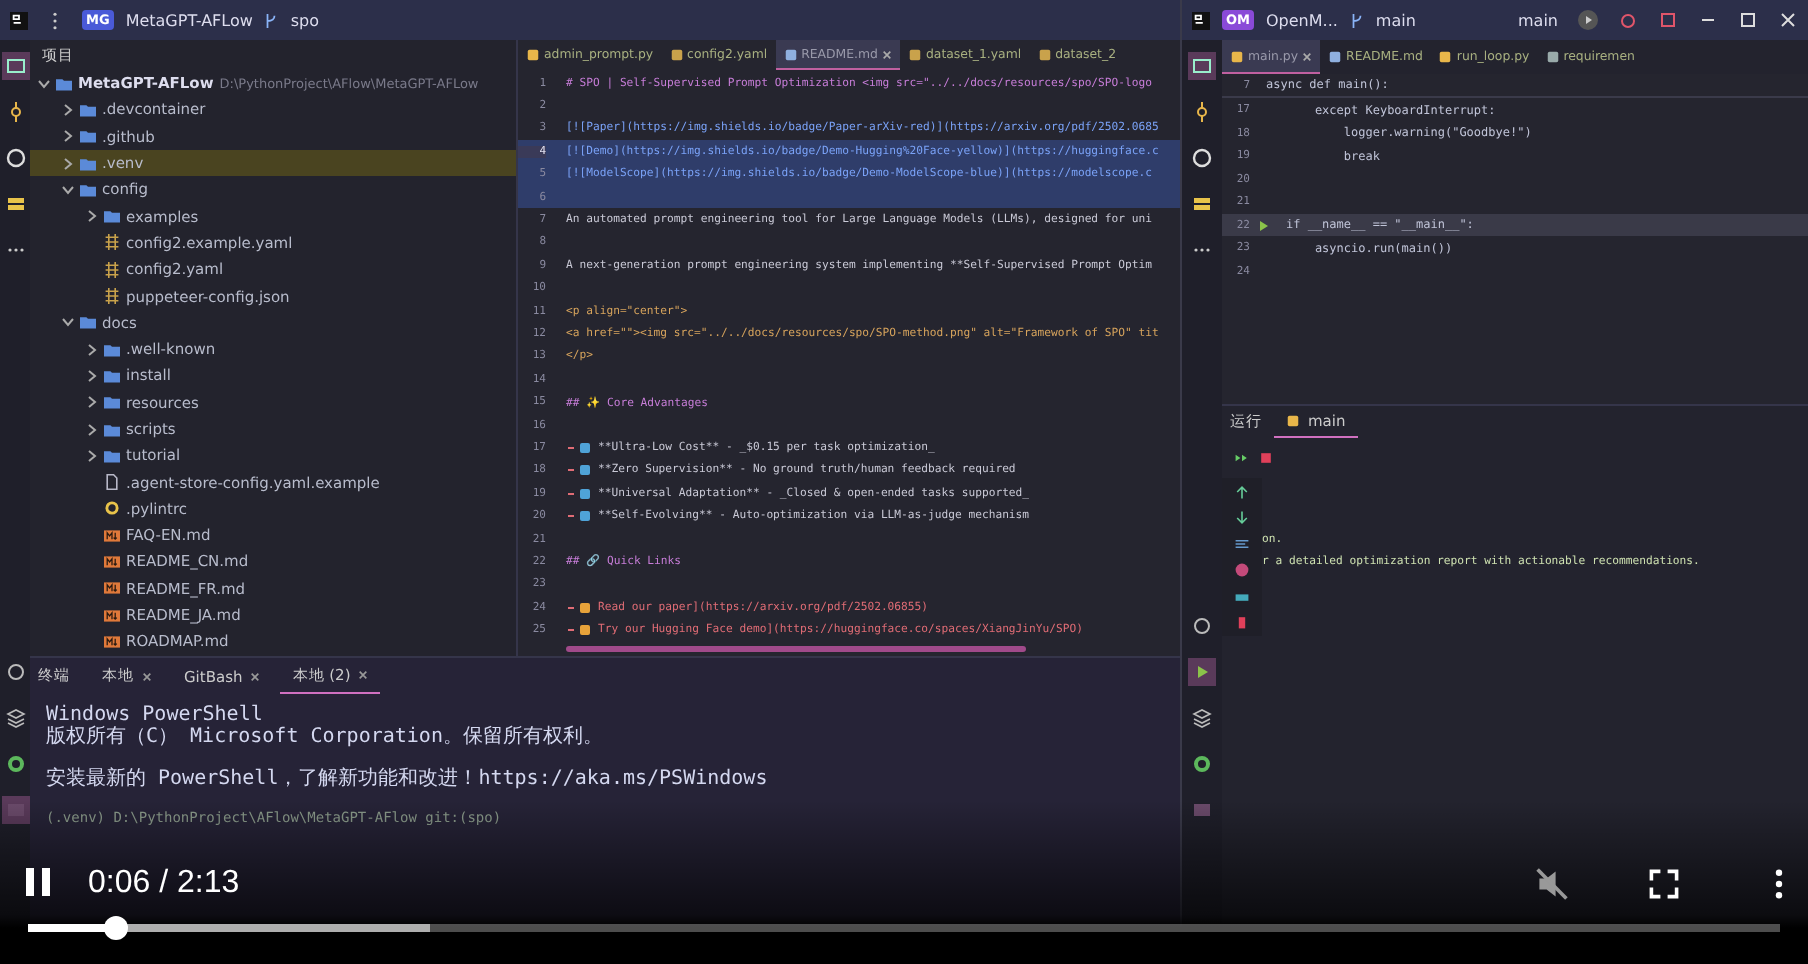 The height and width of the screenshot is (964, 1808). What do you see at coordinates (1242, 518) in the screenshot?
I see `arrow-down-icon` at bounding box center [1242, 518].